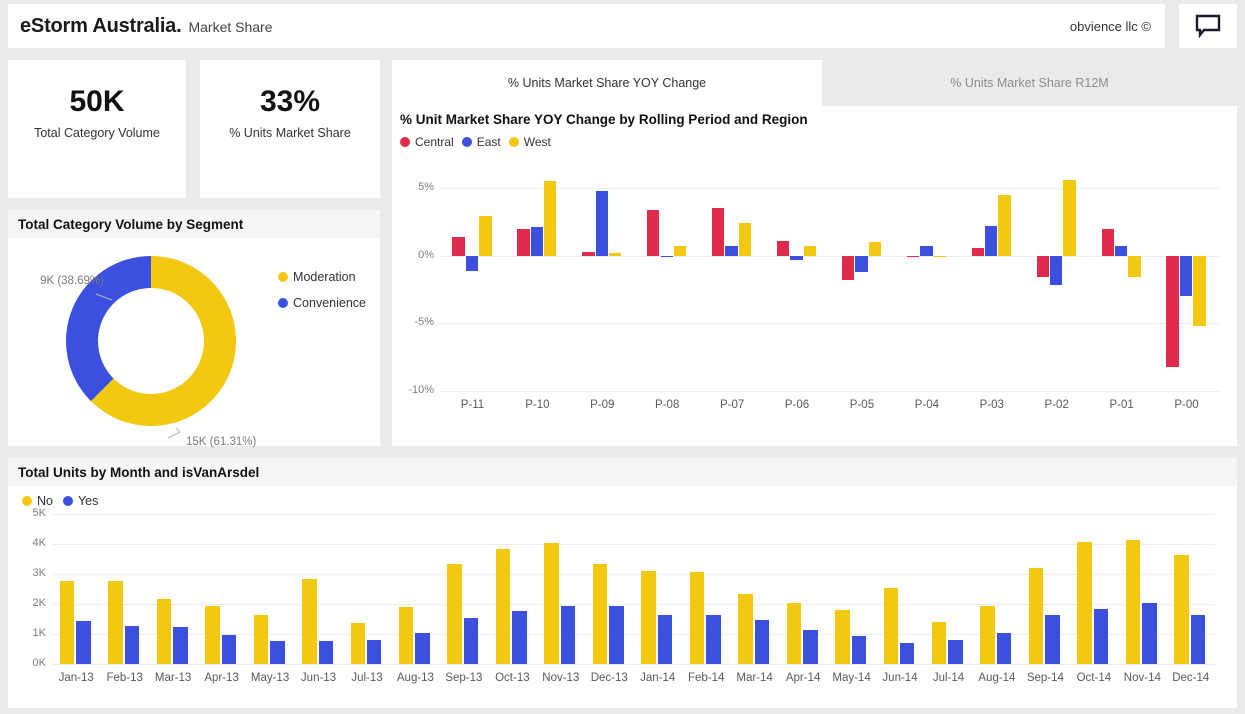  Describe the element at coordinates (732, 405) in the screenshot. I see `x-axis-tick: P-07` at that location.